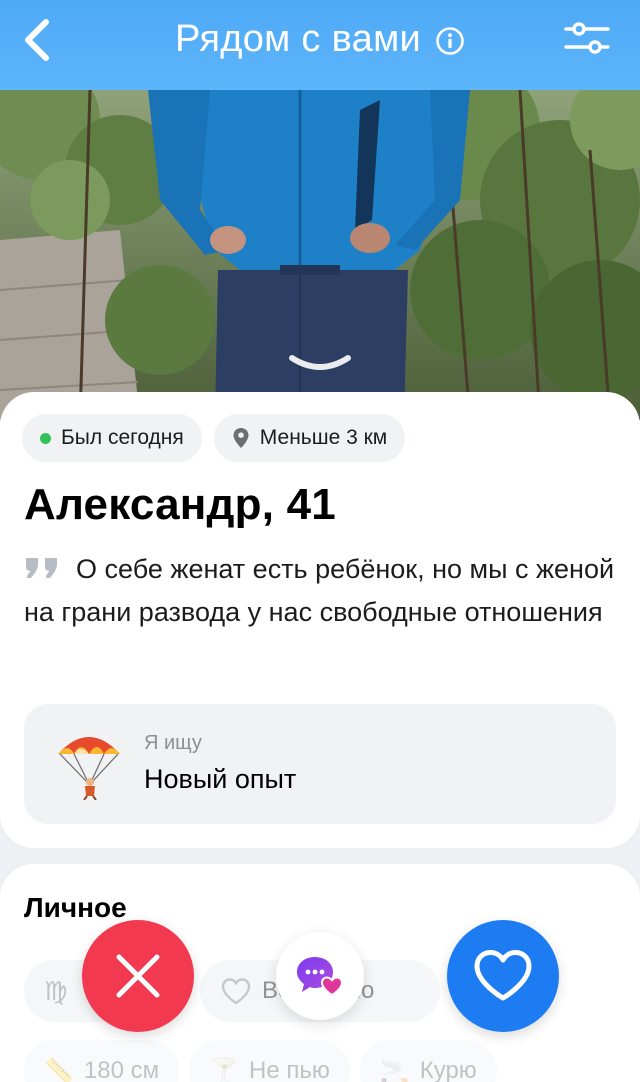 This screenshot has height=1082, width=640. What do you see at coordinates (41, 568) in the screenshot?
I see `quote-icon` at bounding box center [41, 568].